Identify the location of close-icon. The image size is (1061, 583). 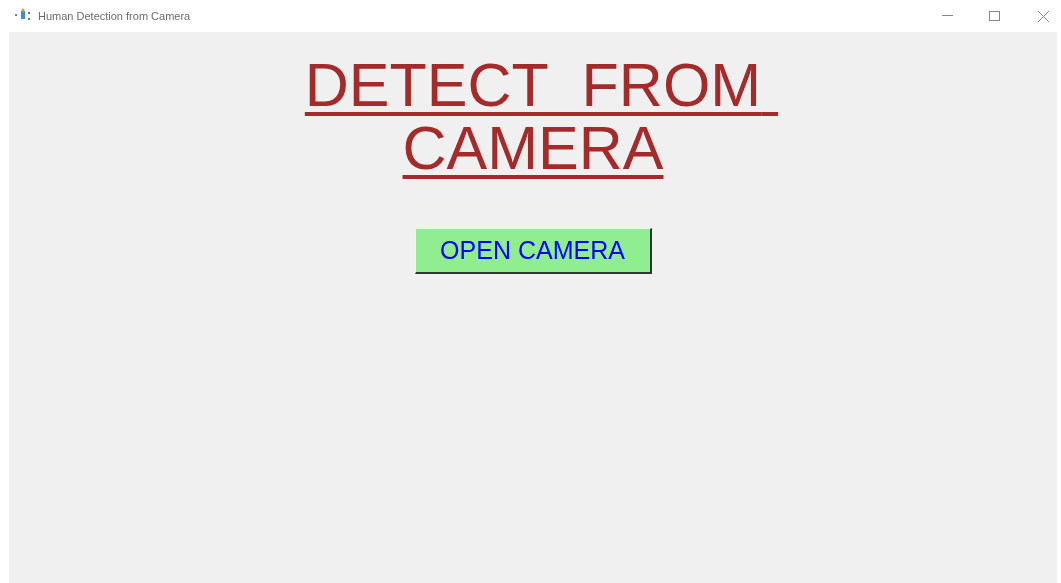
(1043, 16).